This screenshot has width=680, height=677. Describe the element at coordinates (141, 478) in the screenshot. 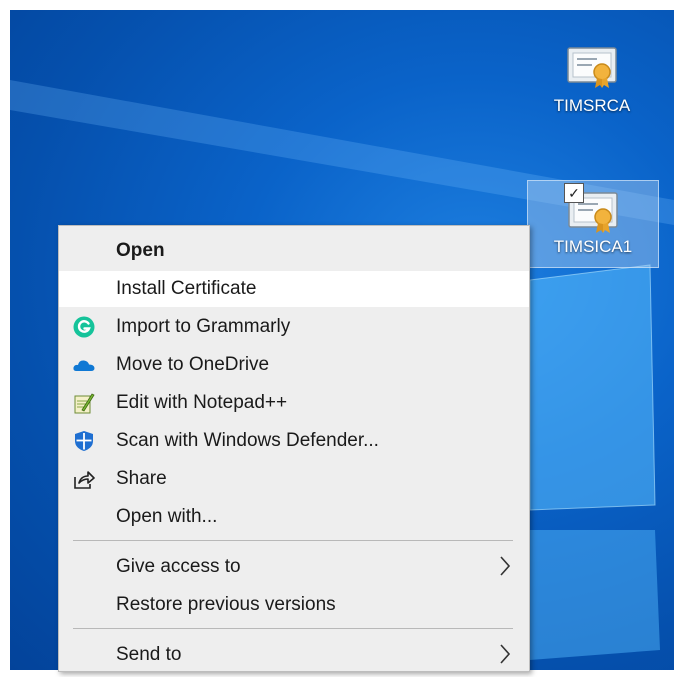

I see `menu-item-label: Share` at that location.